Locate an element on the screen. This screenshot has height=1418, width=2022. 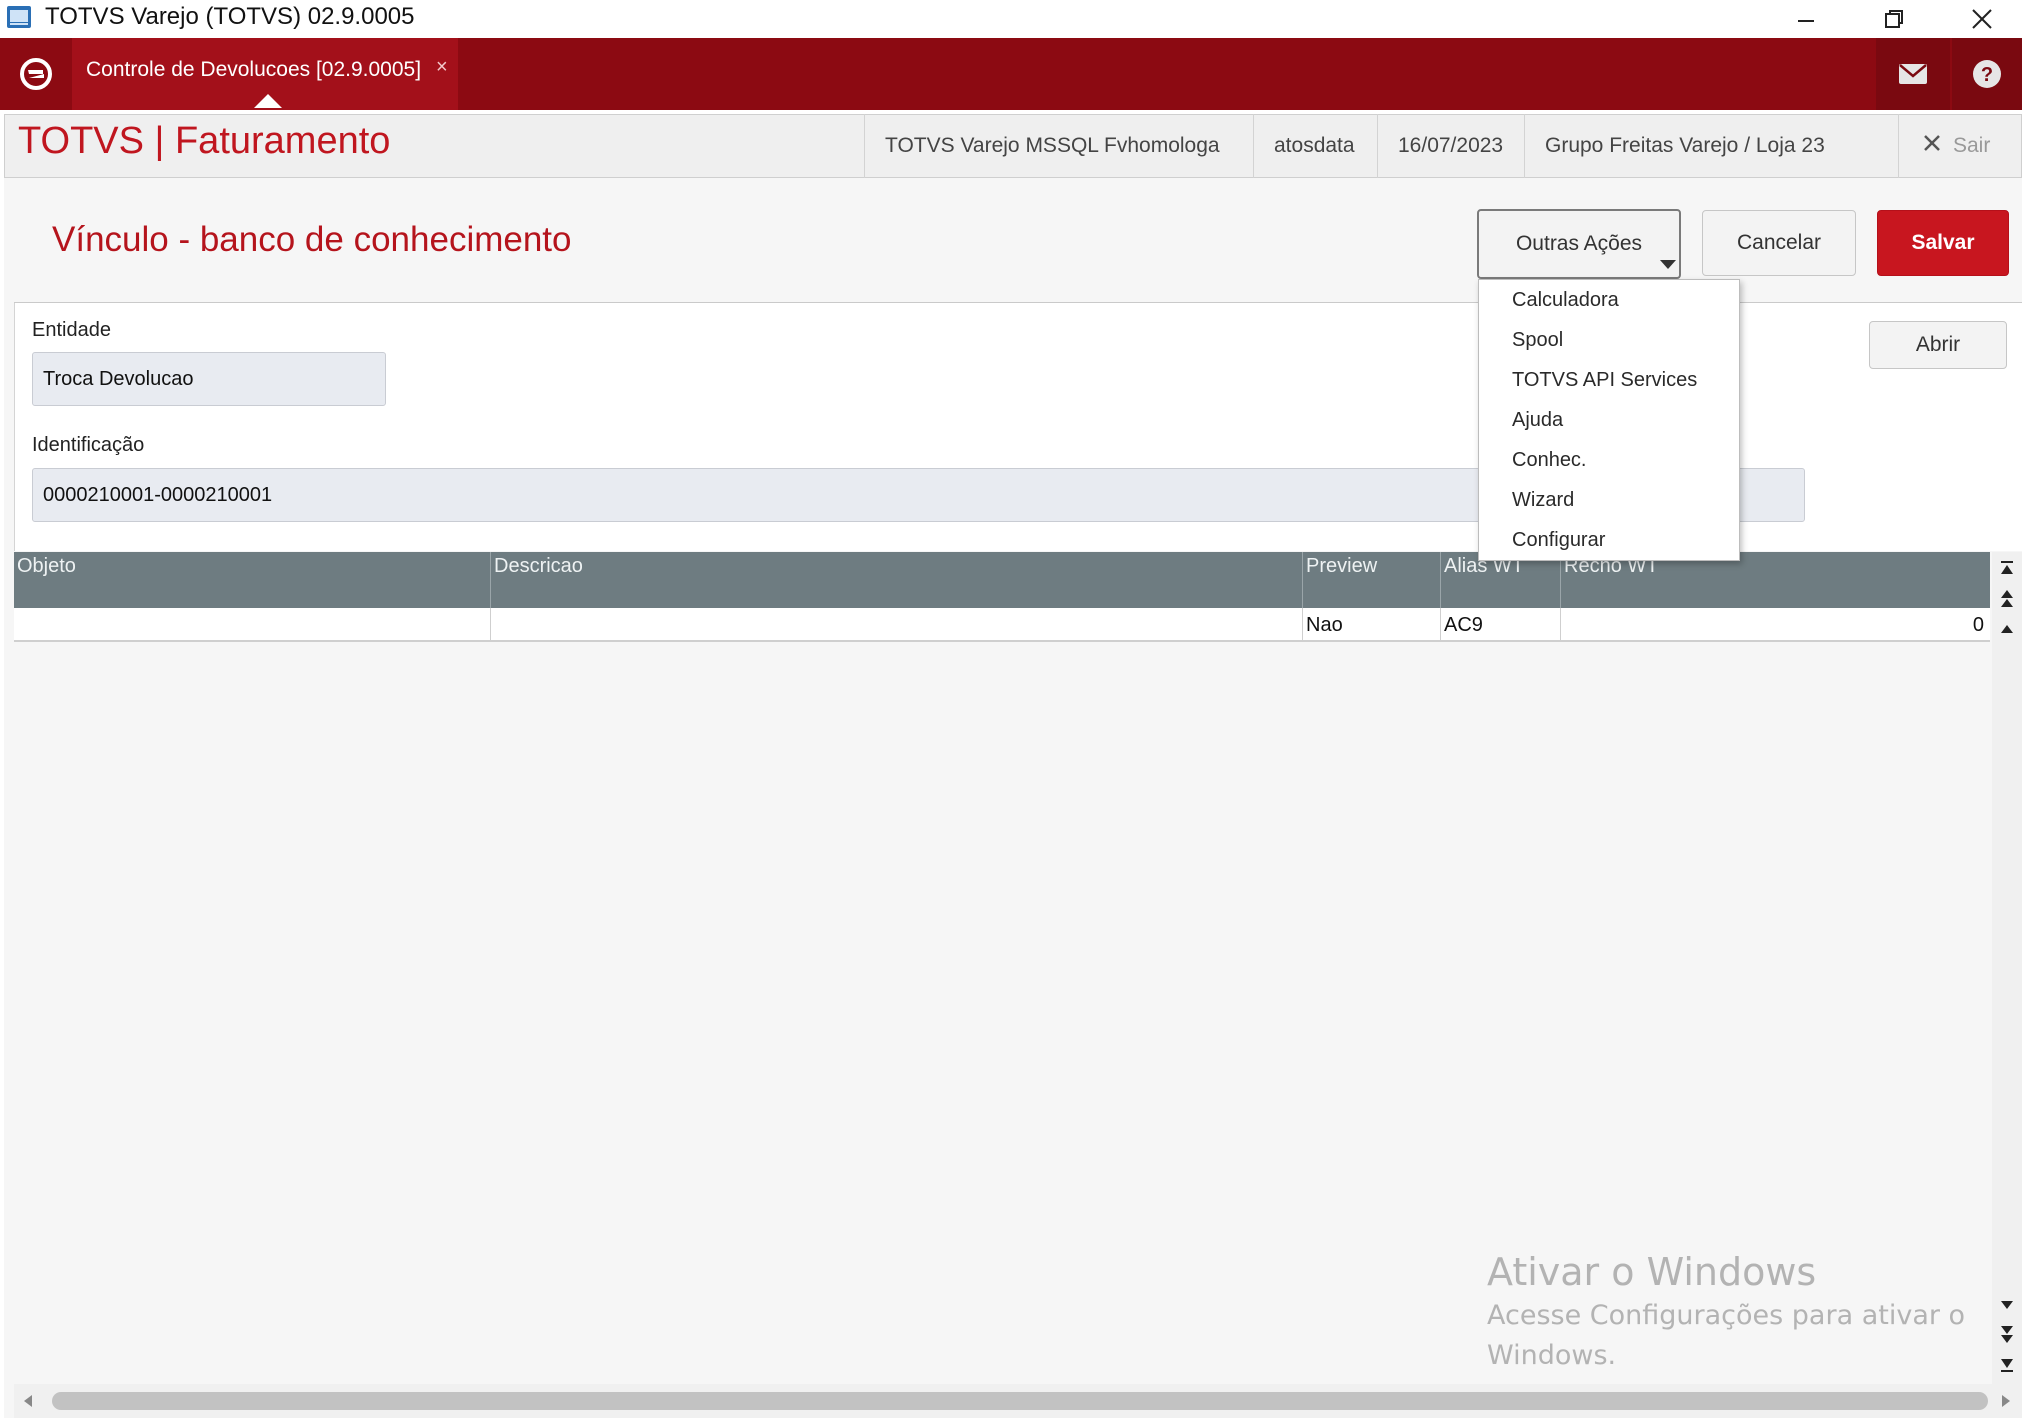
cell-alias: AC9 is located at coordinates (1500, 625).